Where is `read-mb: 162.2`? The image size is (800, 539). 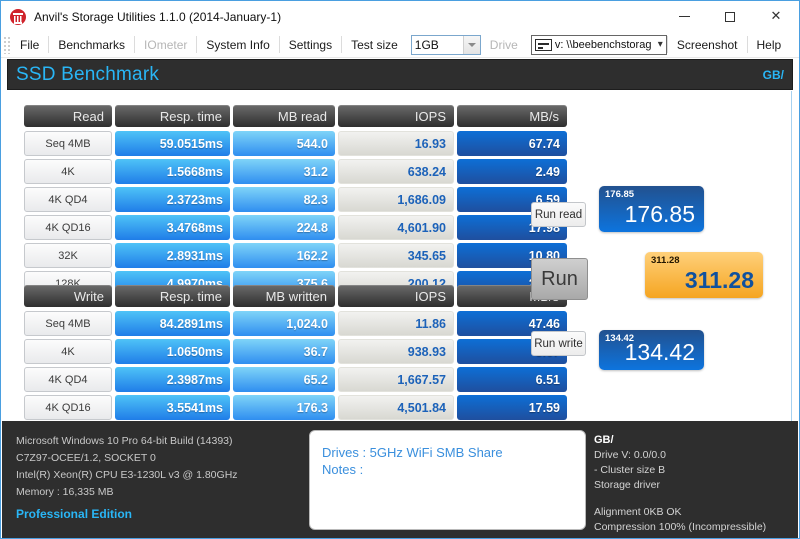
read-mb: 162.2 is located at coordinates (284, 255).